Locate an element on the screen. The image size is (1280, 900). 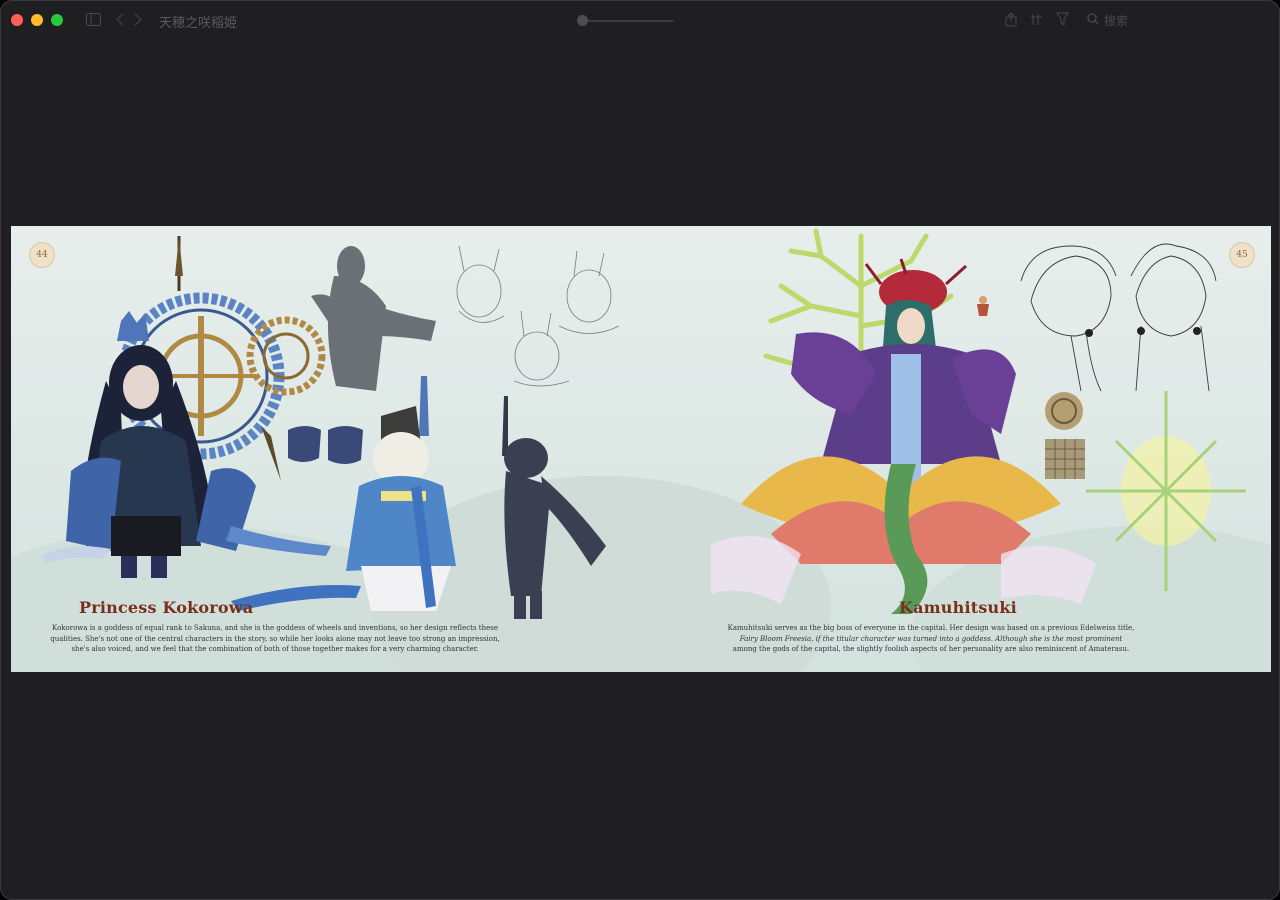
glow-burst-art is located at coordinates (1166, 491).